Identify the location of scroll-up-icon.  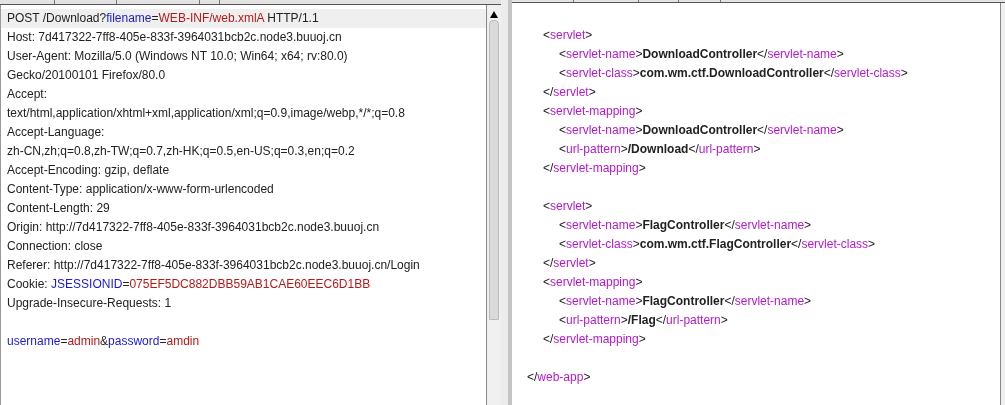
(494, 14).